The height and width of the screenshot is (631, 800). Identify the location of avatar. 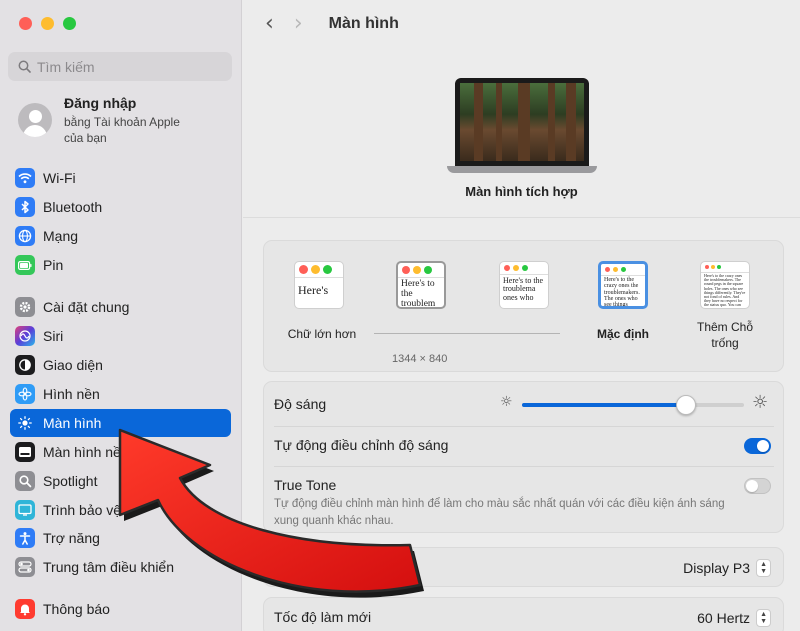
(35, 120).